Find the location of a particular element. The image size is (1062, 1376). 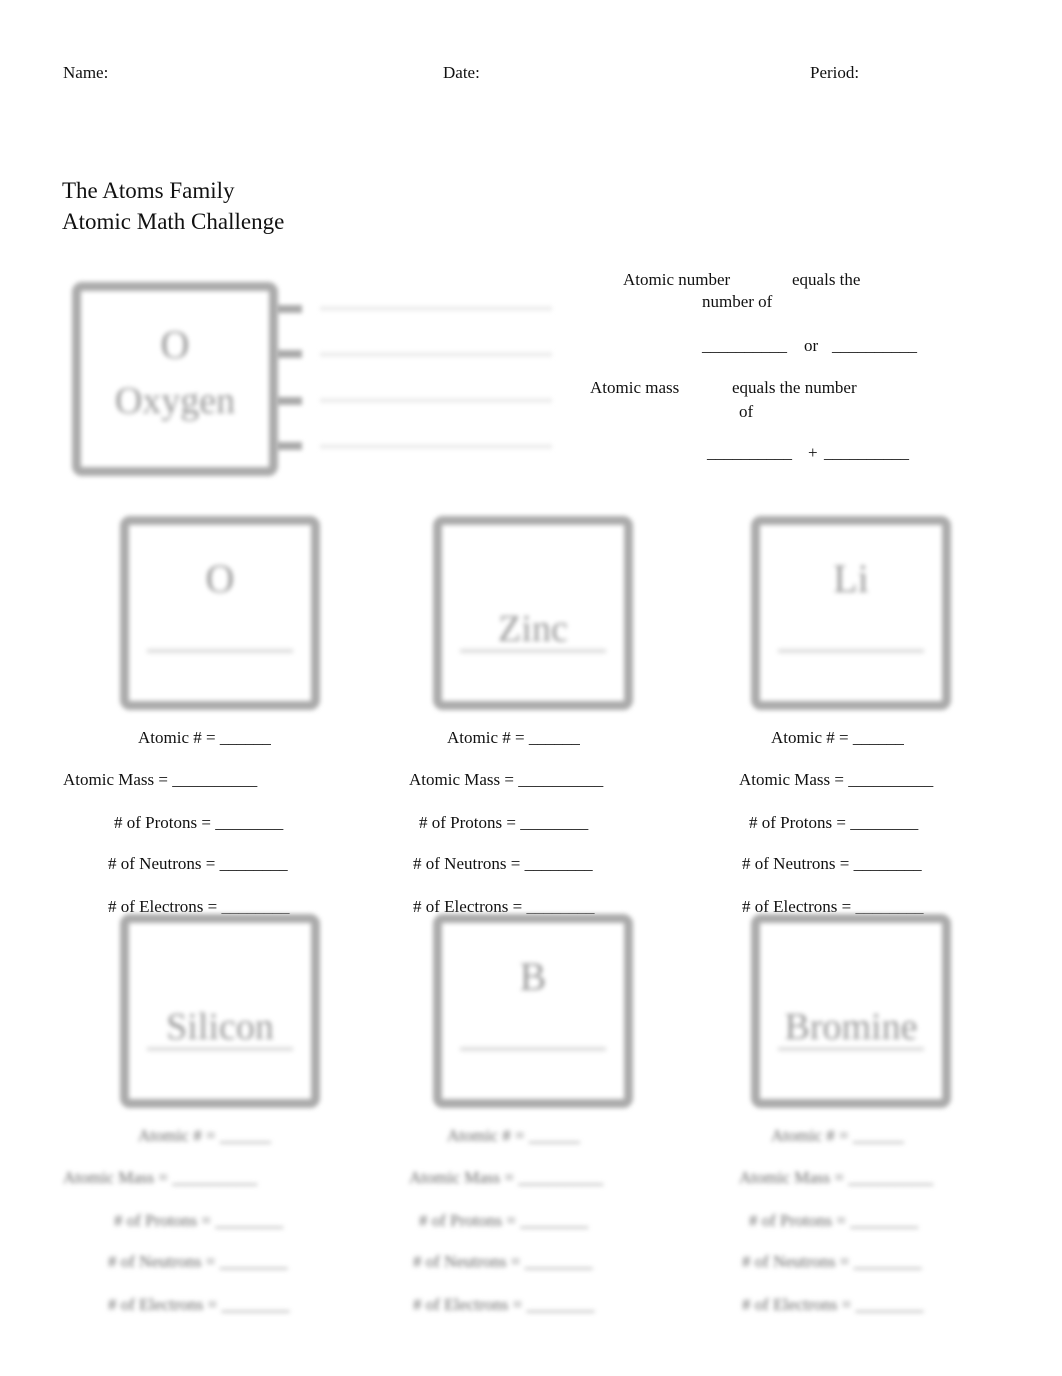

element-symbol: Li is located at coordinates (851, 578).